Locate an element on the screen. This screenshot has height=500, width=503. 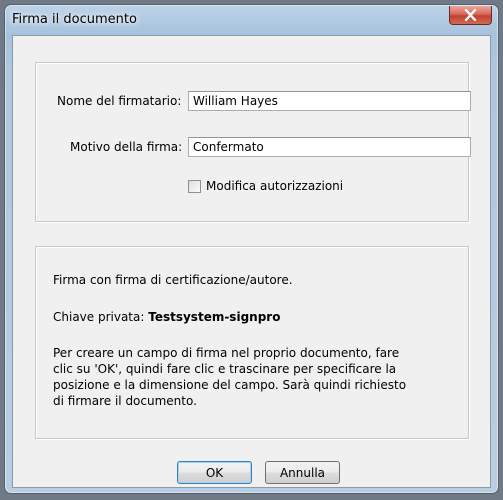
modify-permissions-row: Modifica autorizzazioni is located at coordinates (265, 186).